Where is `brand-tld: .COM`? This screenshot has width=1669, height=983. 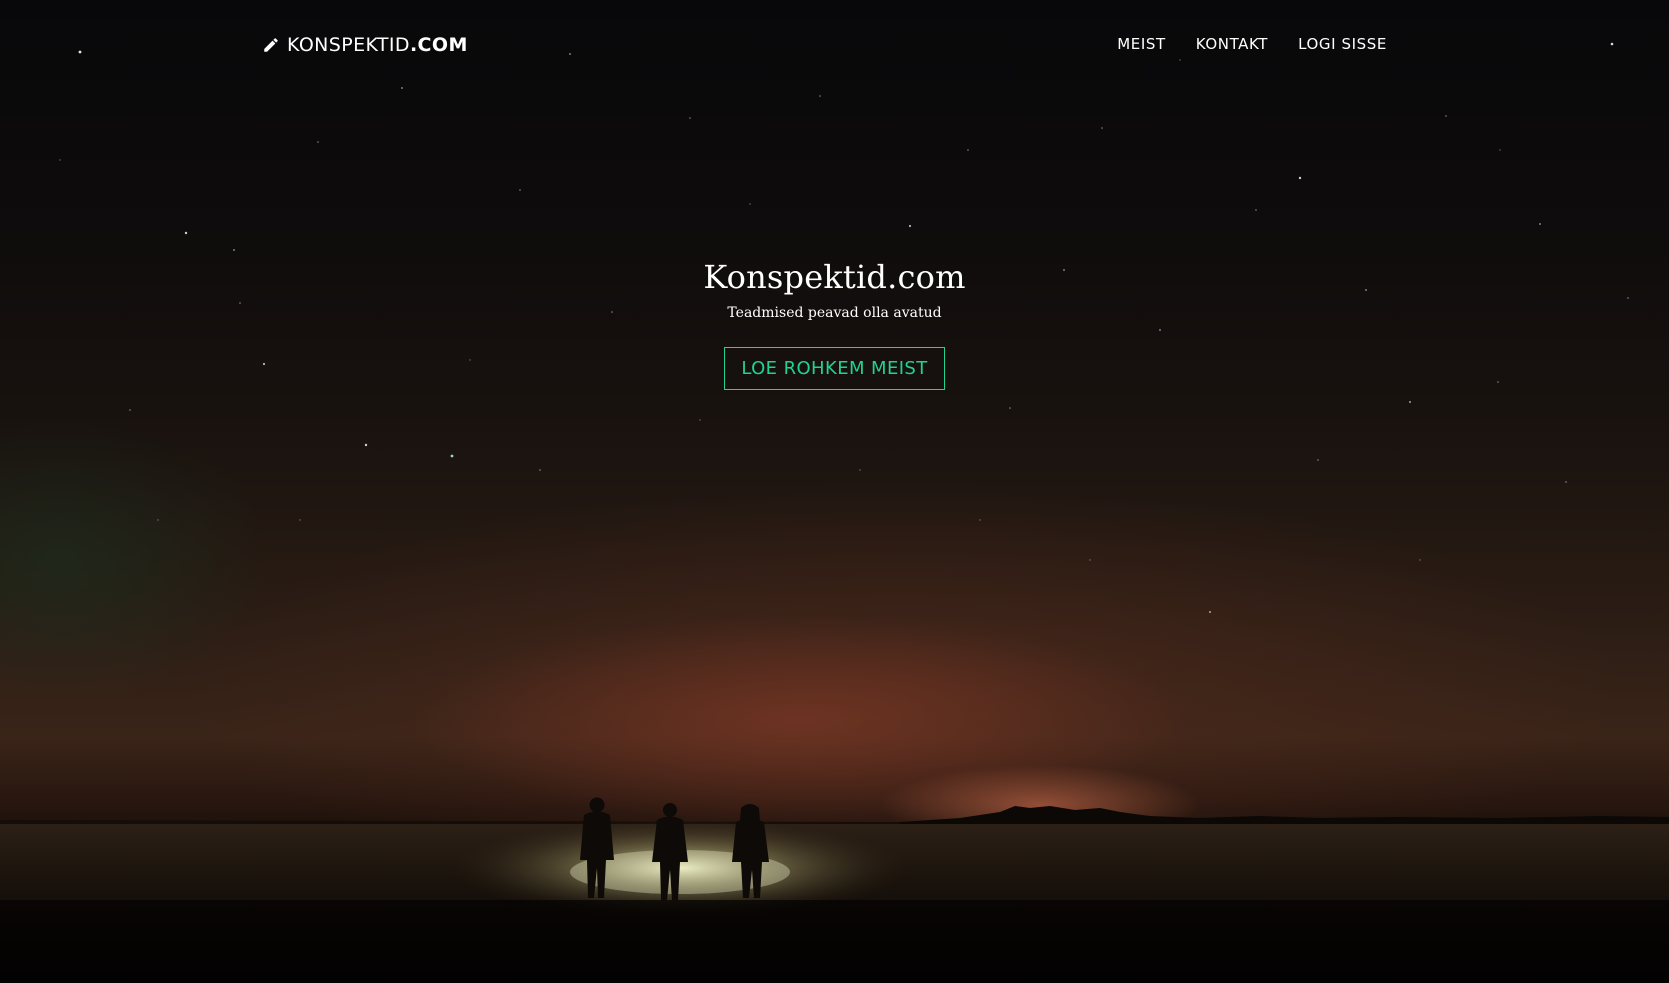 brand-tld: .COM is located at coordinates (438, 45).